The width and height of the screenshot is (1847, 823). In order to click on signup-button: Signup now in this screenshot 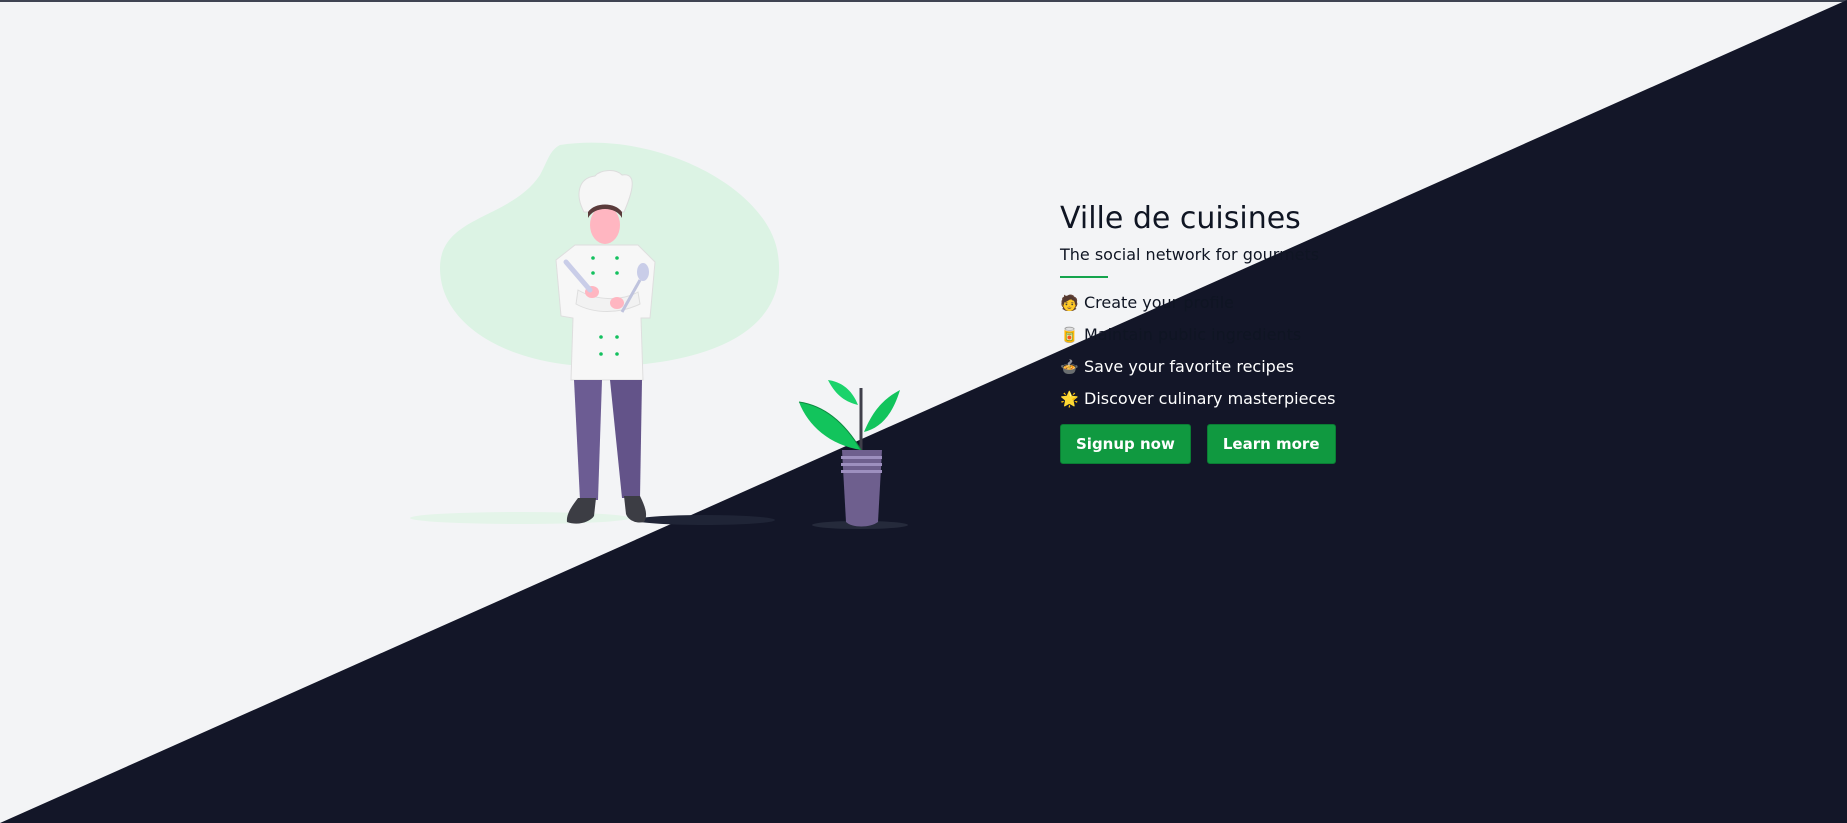, I will do `click(1125, 444)`.